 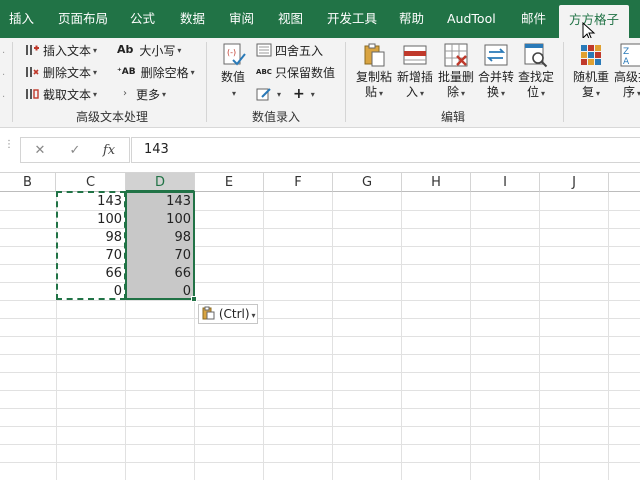 What do you see at coordinates (415, 55) in the screenshot?
I see `insert-rows-icon` at bounding box center [415, 55].